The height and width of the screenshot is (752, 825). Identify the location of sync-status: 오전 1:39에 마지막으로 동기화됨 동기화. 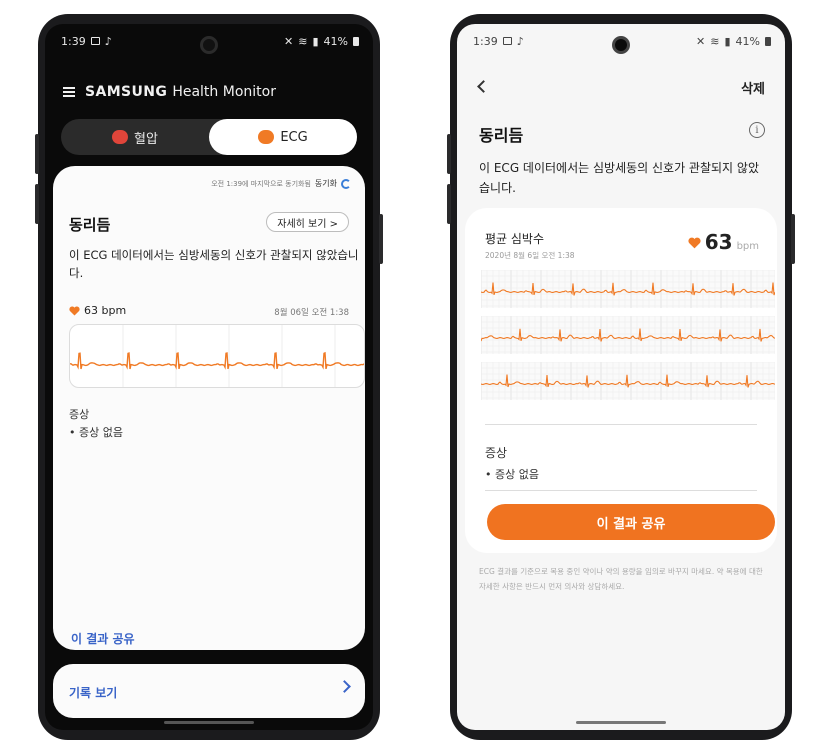
(281, 183).